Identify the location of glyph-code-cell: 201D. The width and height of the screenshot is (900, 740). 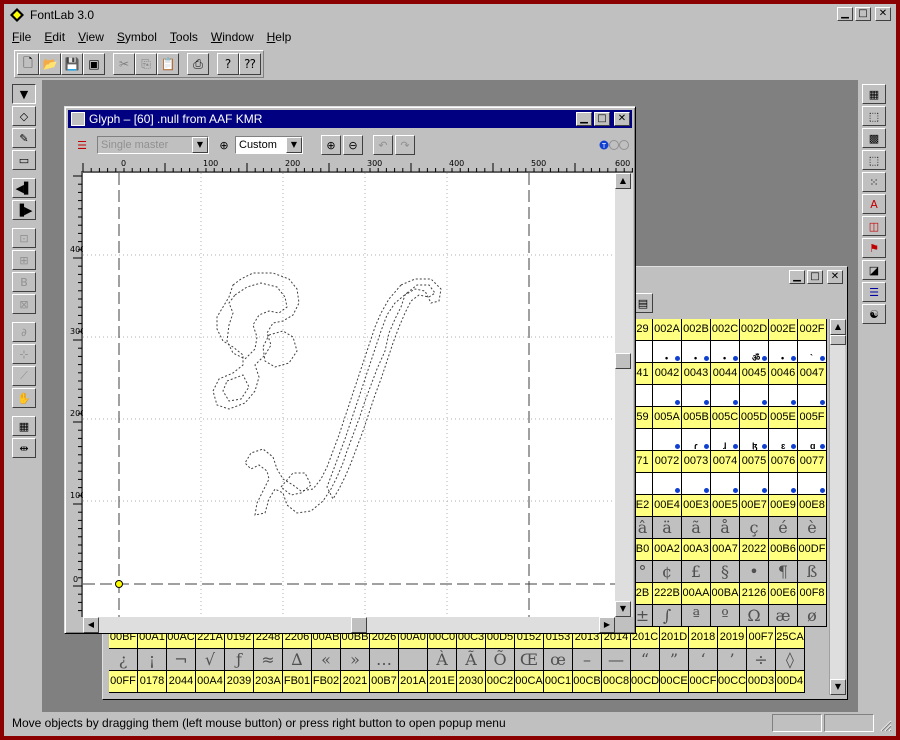
(674, 638).